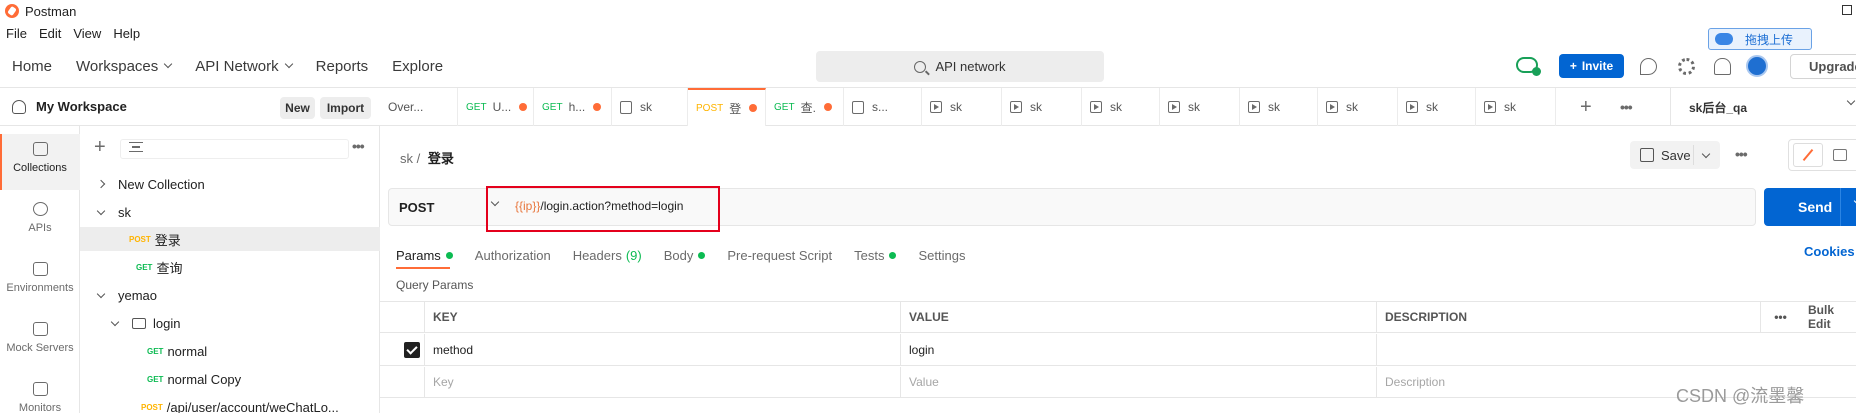  What do you see at coordinates (50, 33) in the screenshot?
I see `menu-edit: Edit` at bounding box center [50, 33].